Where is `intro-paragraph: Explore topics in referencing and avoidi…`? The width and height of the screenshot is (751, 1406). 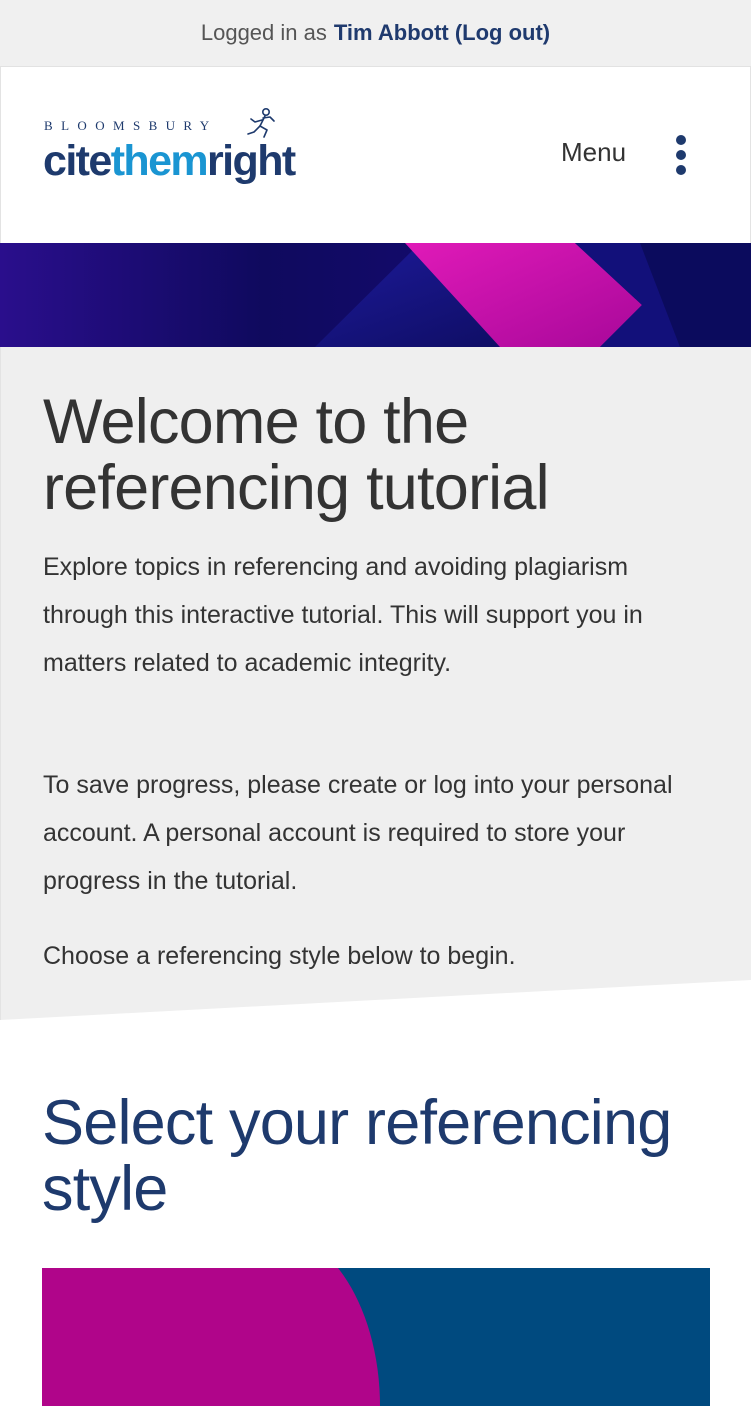
intro-paragraph: Explore topics in referencing and avoidi… is located at coordinates (343, 615).